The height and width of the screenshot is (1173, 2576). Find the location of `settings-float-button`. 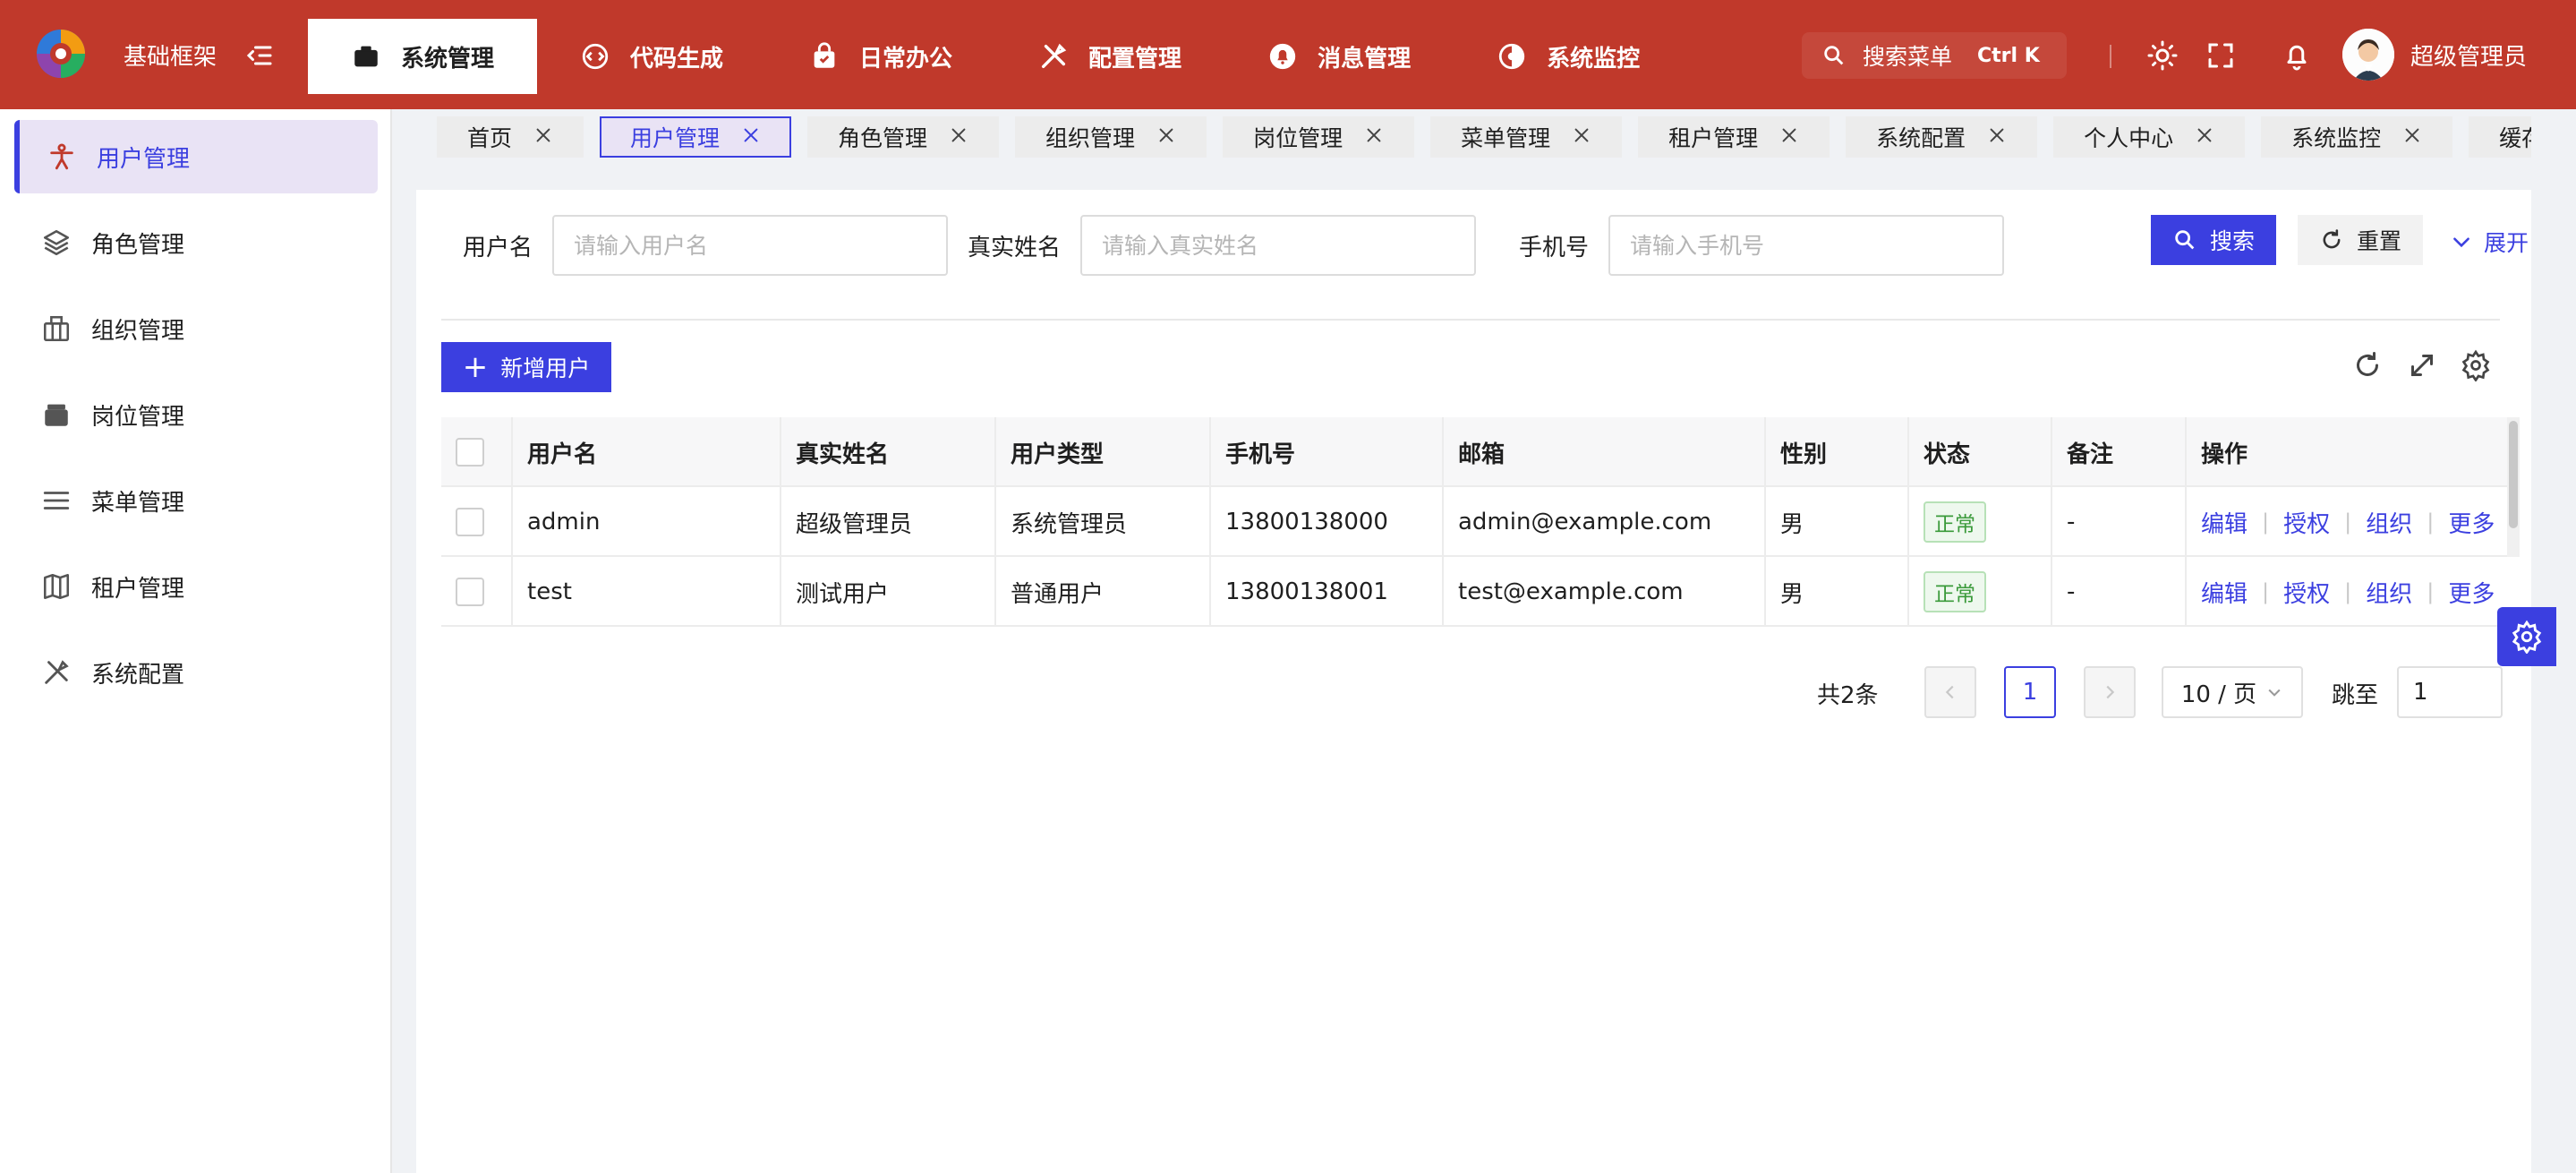

settings-float-button is located at coordinates (2526, 636).